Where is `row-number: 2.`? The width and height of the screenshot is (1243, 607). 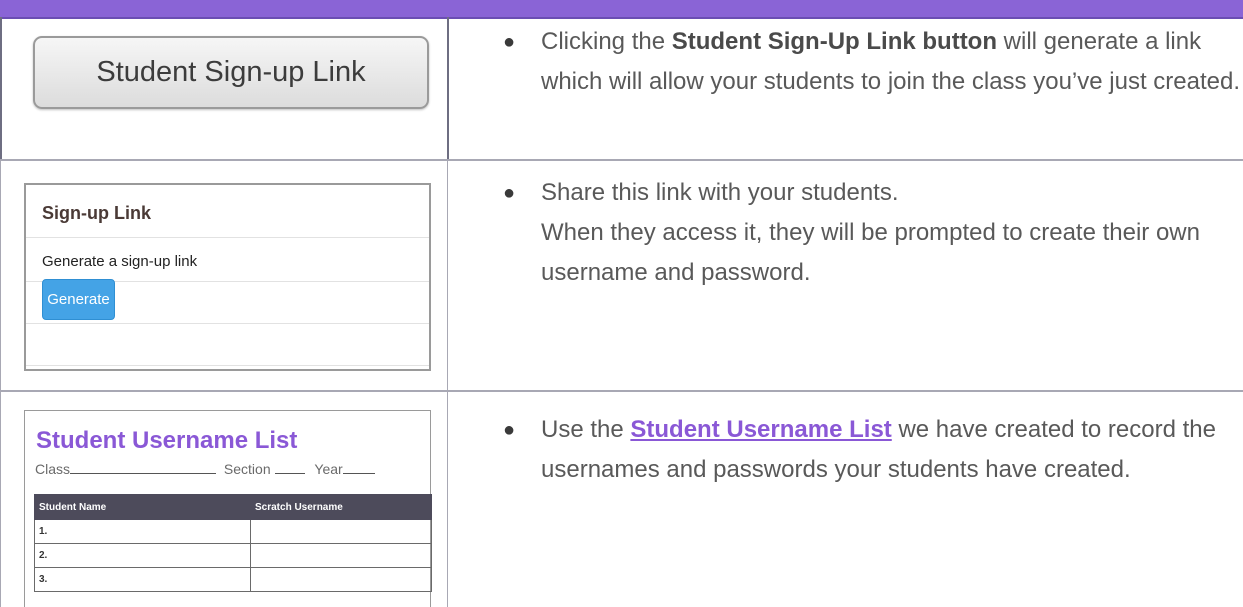 row-number: 2. is located at coordinates (142, 555).